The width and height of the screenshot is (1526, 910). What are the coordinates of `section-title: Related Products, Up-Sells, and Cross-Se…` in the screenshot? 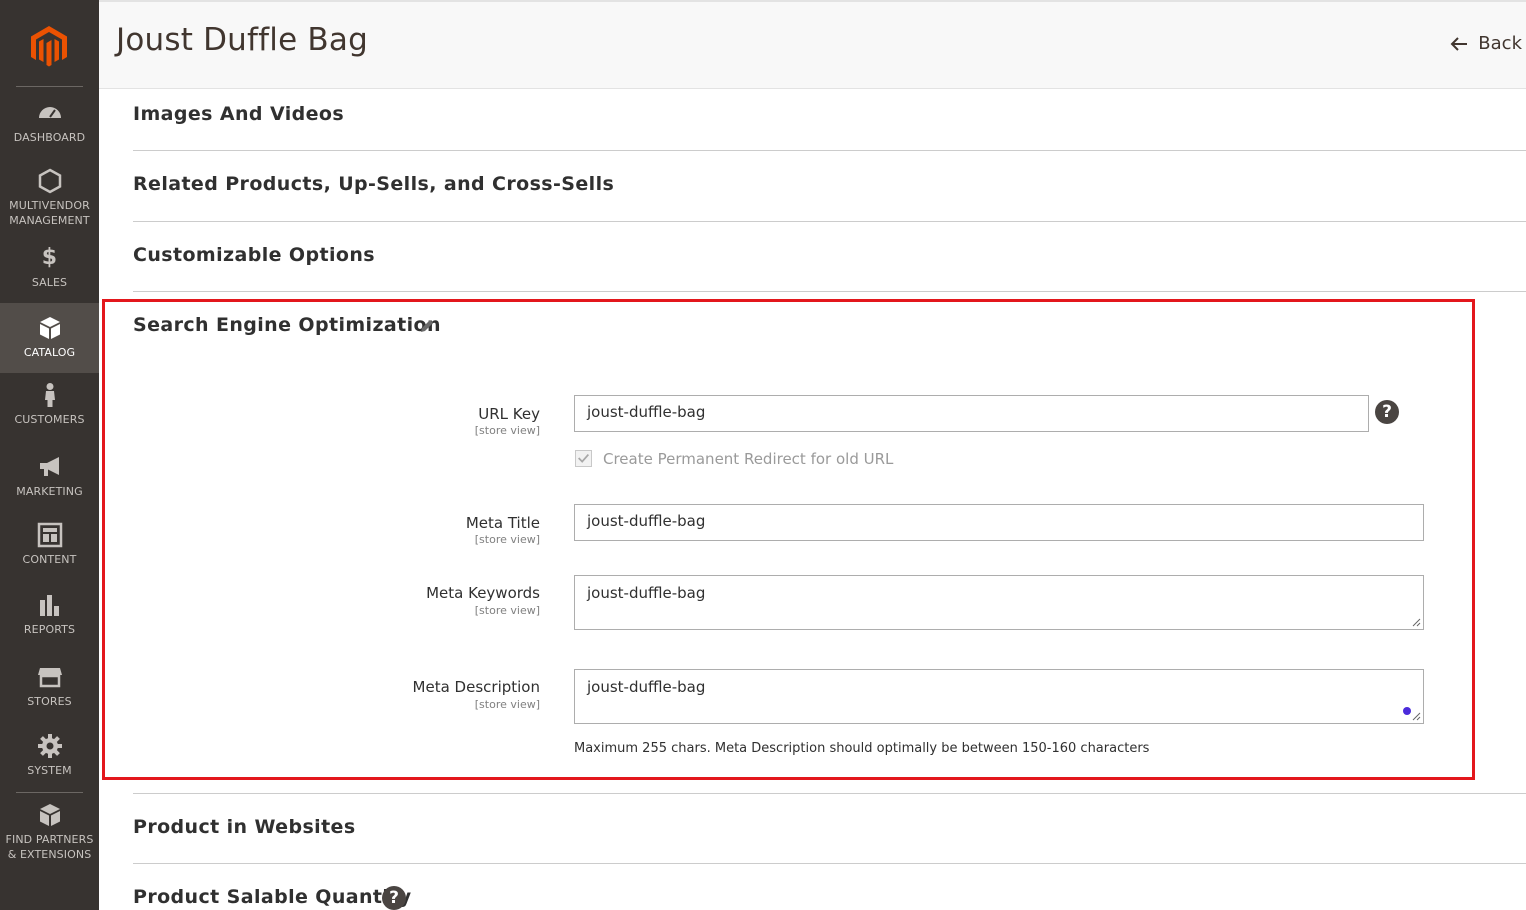 It's located at (374, 184).